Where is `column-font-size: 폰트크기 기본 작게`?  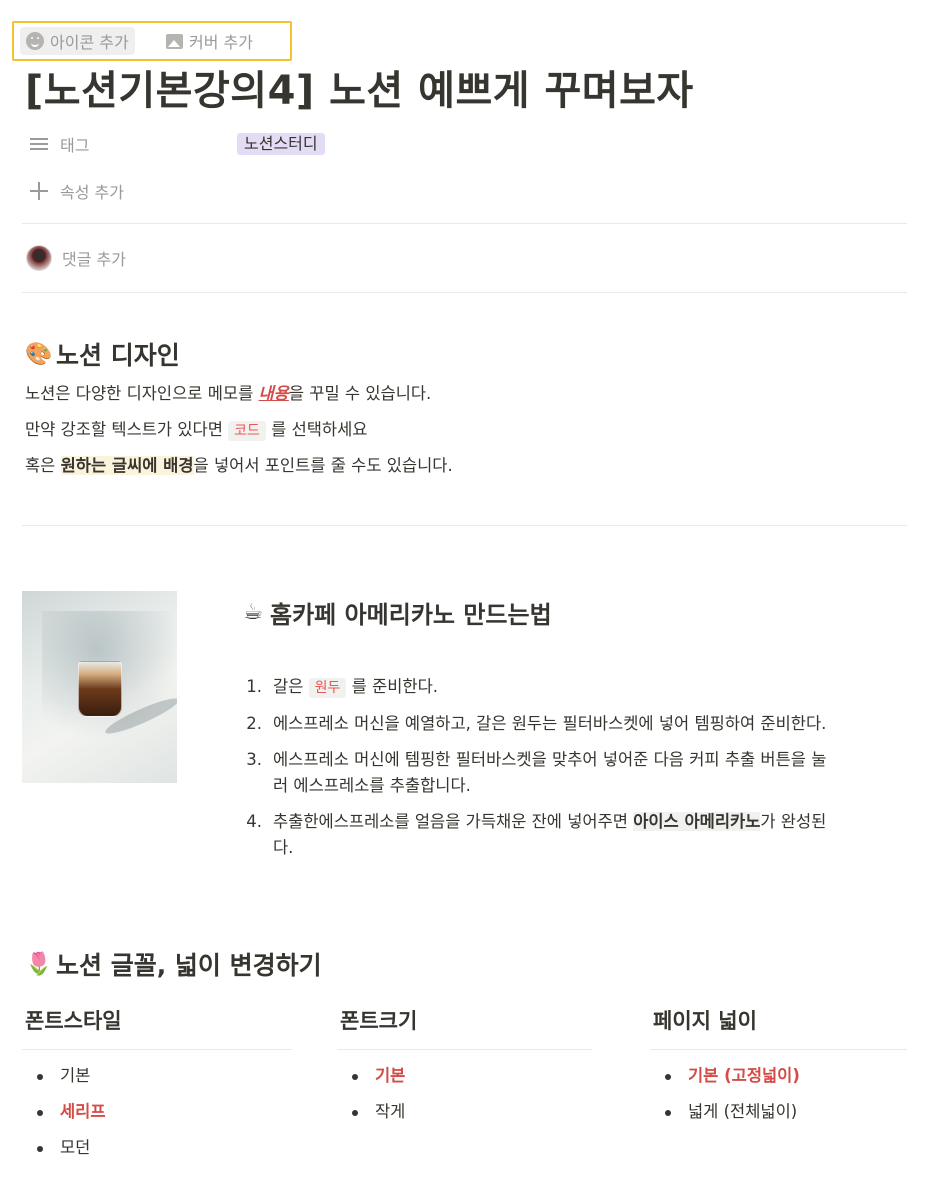 column-font-size: 폰트크기 기본 작게 is located at coordinates (464, 1066).